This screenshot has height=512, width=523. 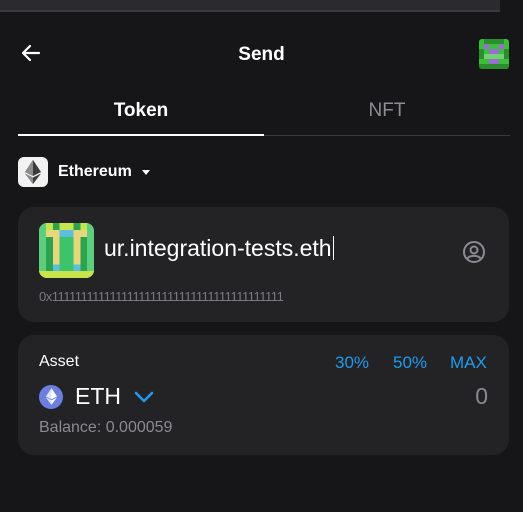 I want to click on page-title: Send, so click(x=261, y=54).